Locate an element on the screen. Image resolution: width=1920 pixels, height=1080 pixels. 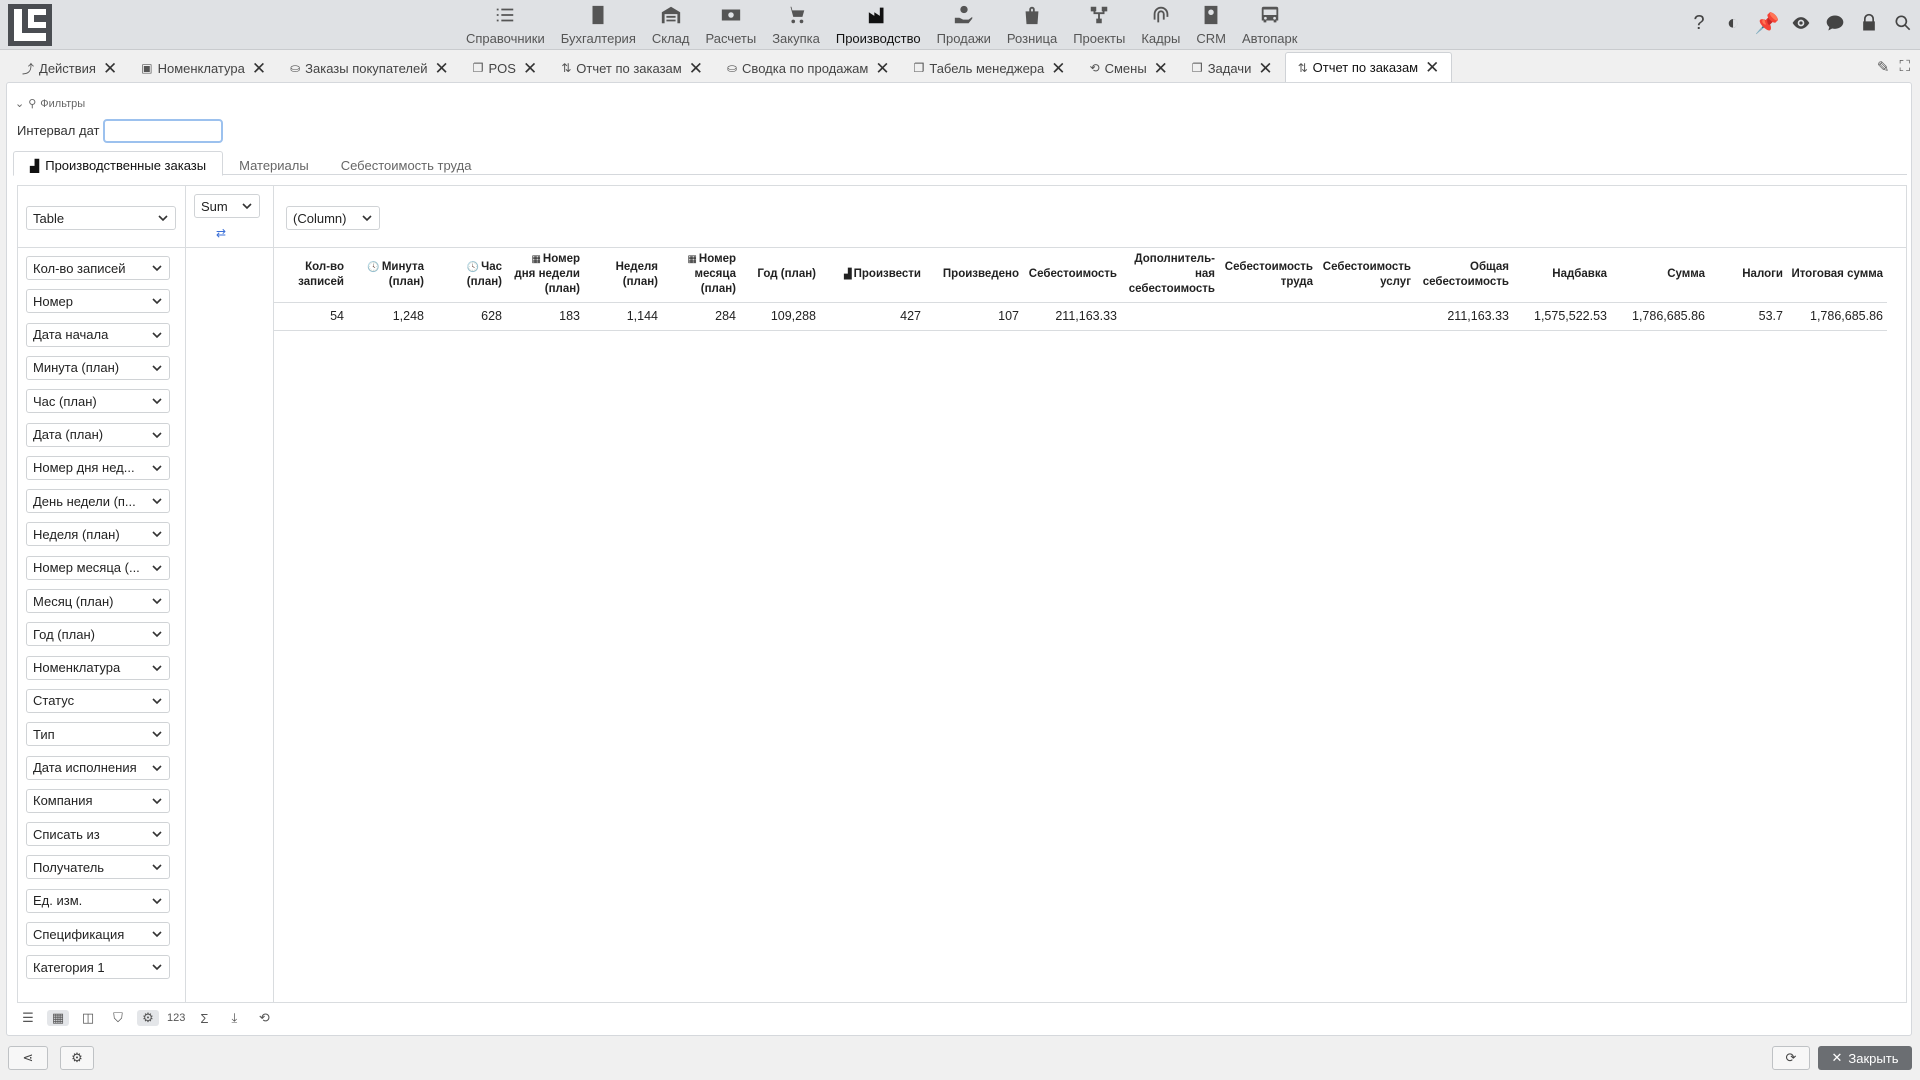
column-header-14: Надбавка is located at coordinates (1562, 275).